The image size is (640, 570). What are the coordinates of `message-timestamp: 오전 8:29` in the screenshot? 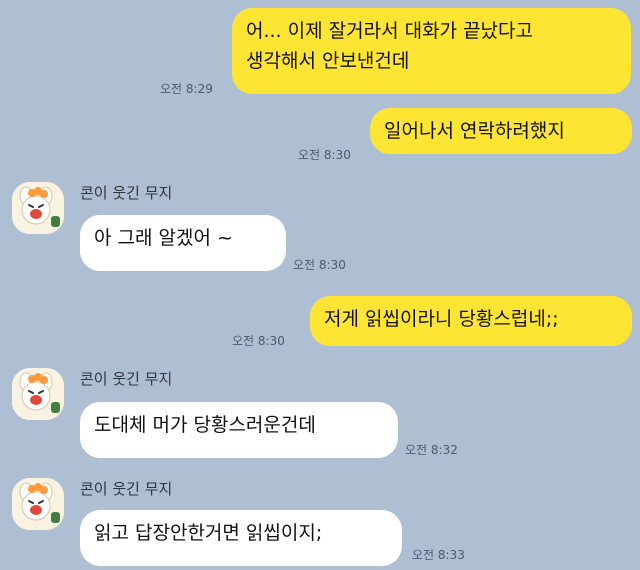 It's located at (186, 89).